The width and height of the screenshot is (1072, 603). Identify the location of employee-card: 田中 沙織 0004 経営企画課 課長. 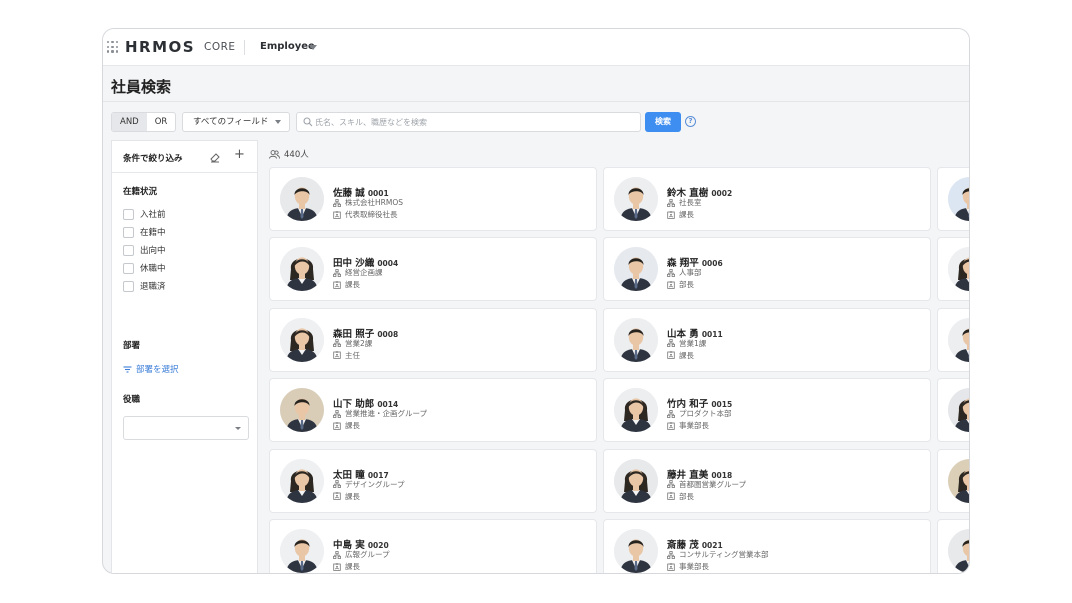
(433, 269).